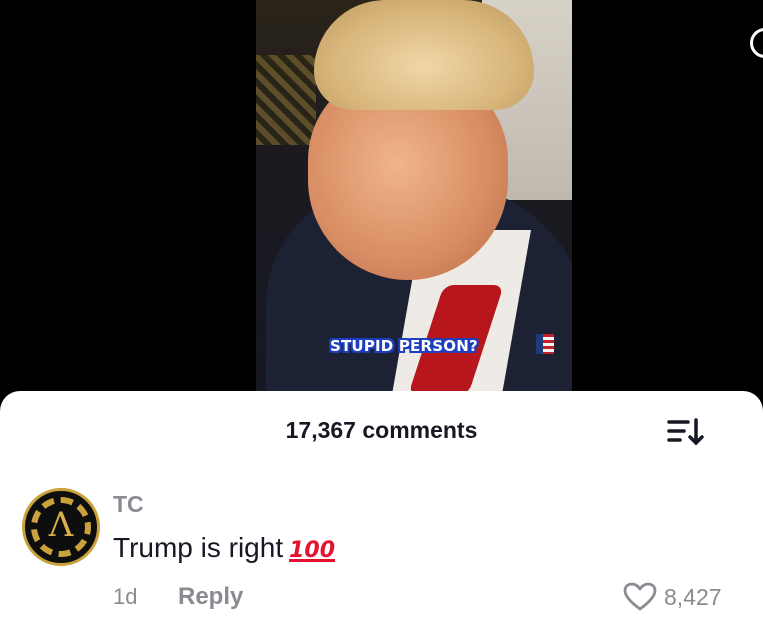 The height and width of the screenshot is (638, 763). Describe the element at coordinates (312, 550) in the screenshot. I see `hundred-points-icon: 100` at that location.